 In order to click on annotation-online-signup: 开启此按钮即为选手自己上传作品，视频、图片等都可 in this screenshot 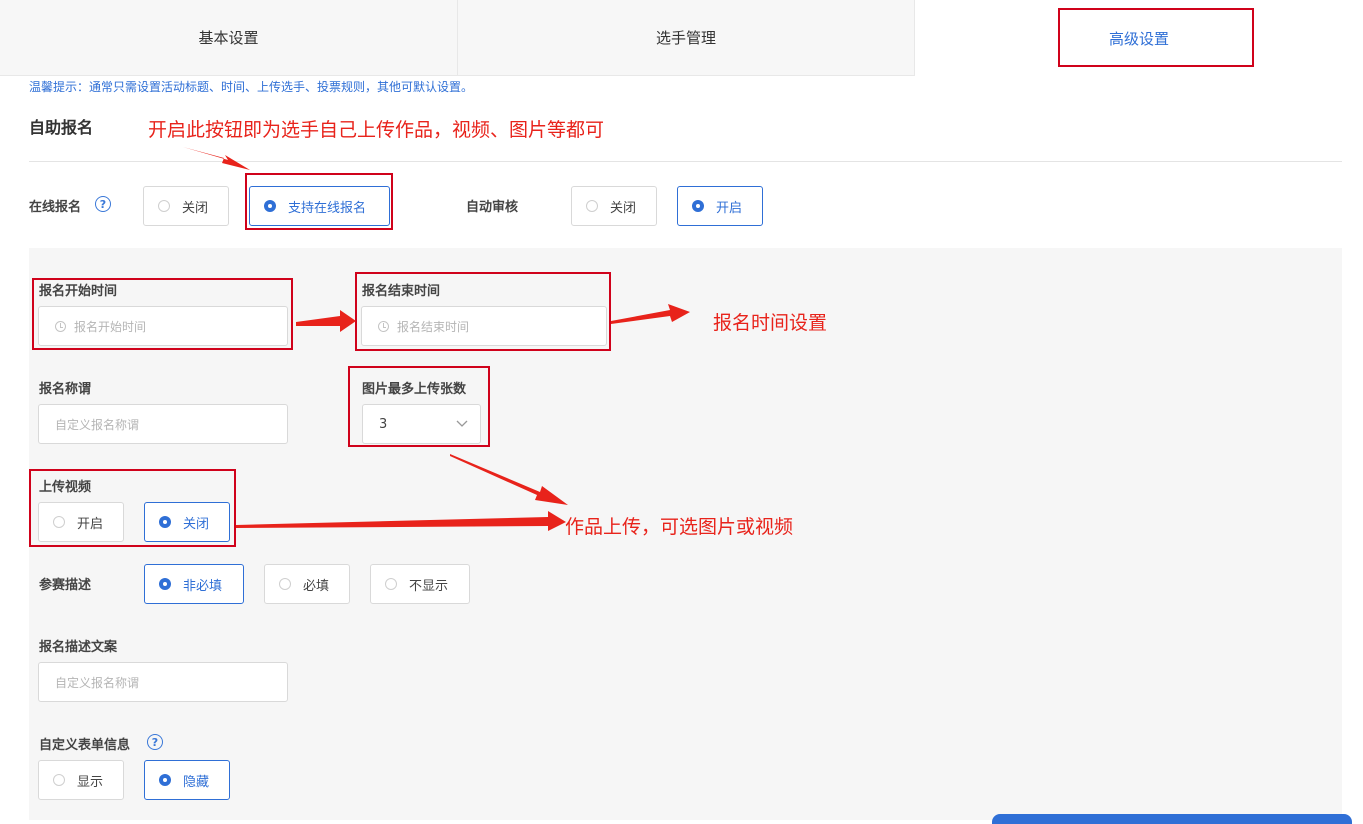, I will do `click(376, 130)`.